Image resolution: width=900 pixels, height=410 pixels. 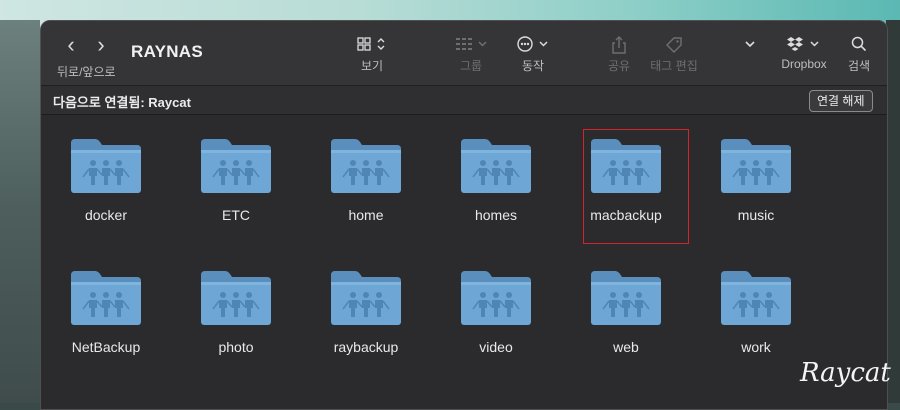 I want to click on tag-icon, so click(x=674, y=46).